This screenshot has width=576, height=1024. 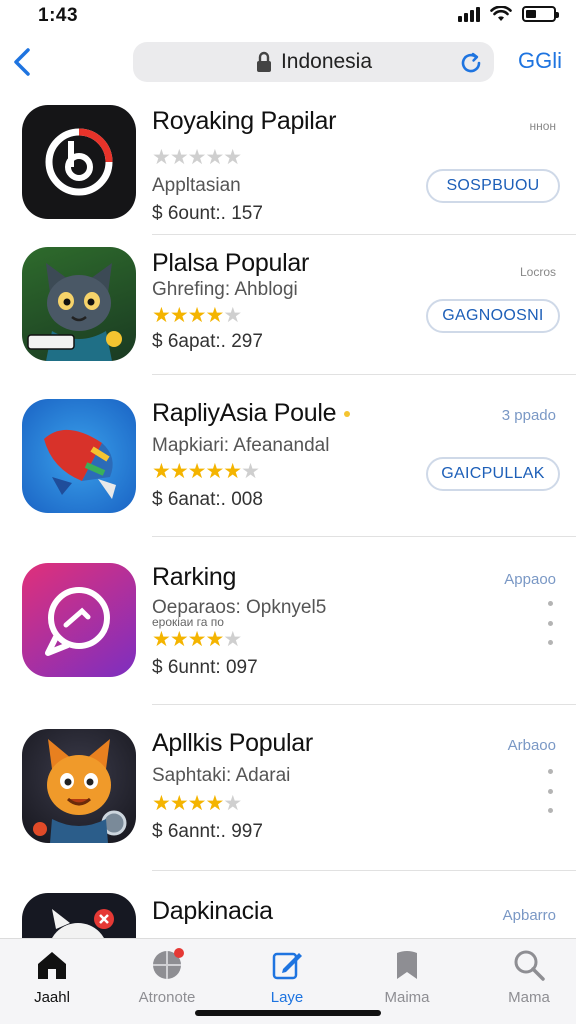 I want to click on wifi-icon, so click(x=501, y=13).